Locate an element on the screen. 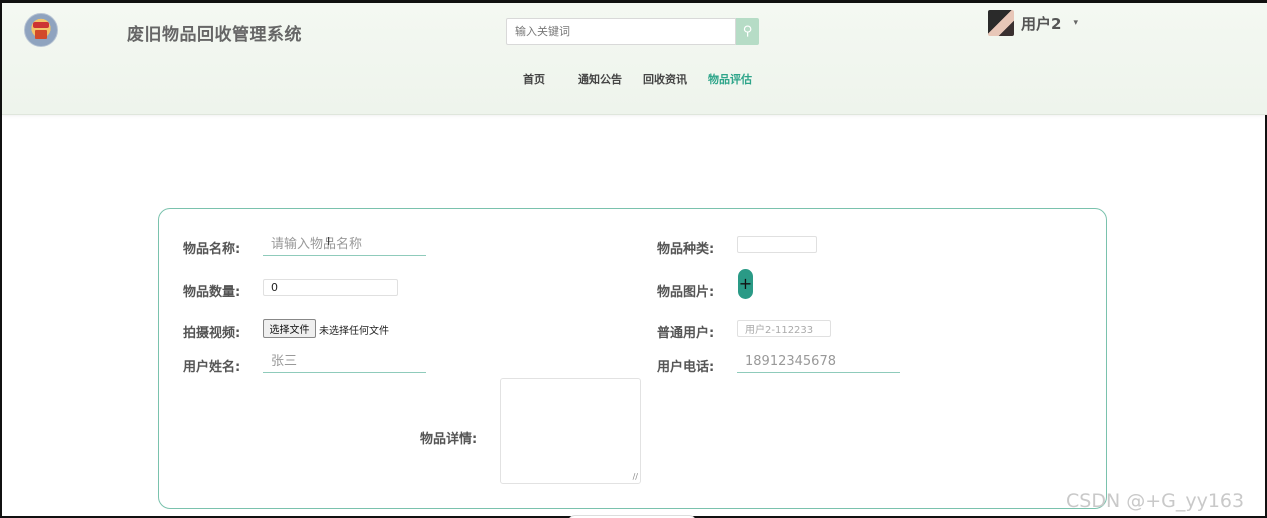 This screenshot has height=518, width=1267. user-fullname-label: 用户姓名: is located at coordinates (212, 367).